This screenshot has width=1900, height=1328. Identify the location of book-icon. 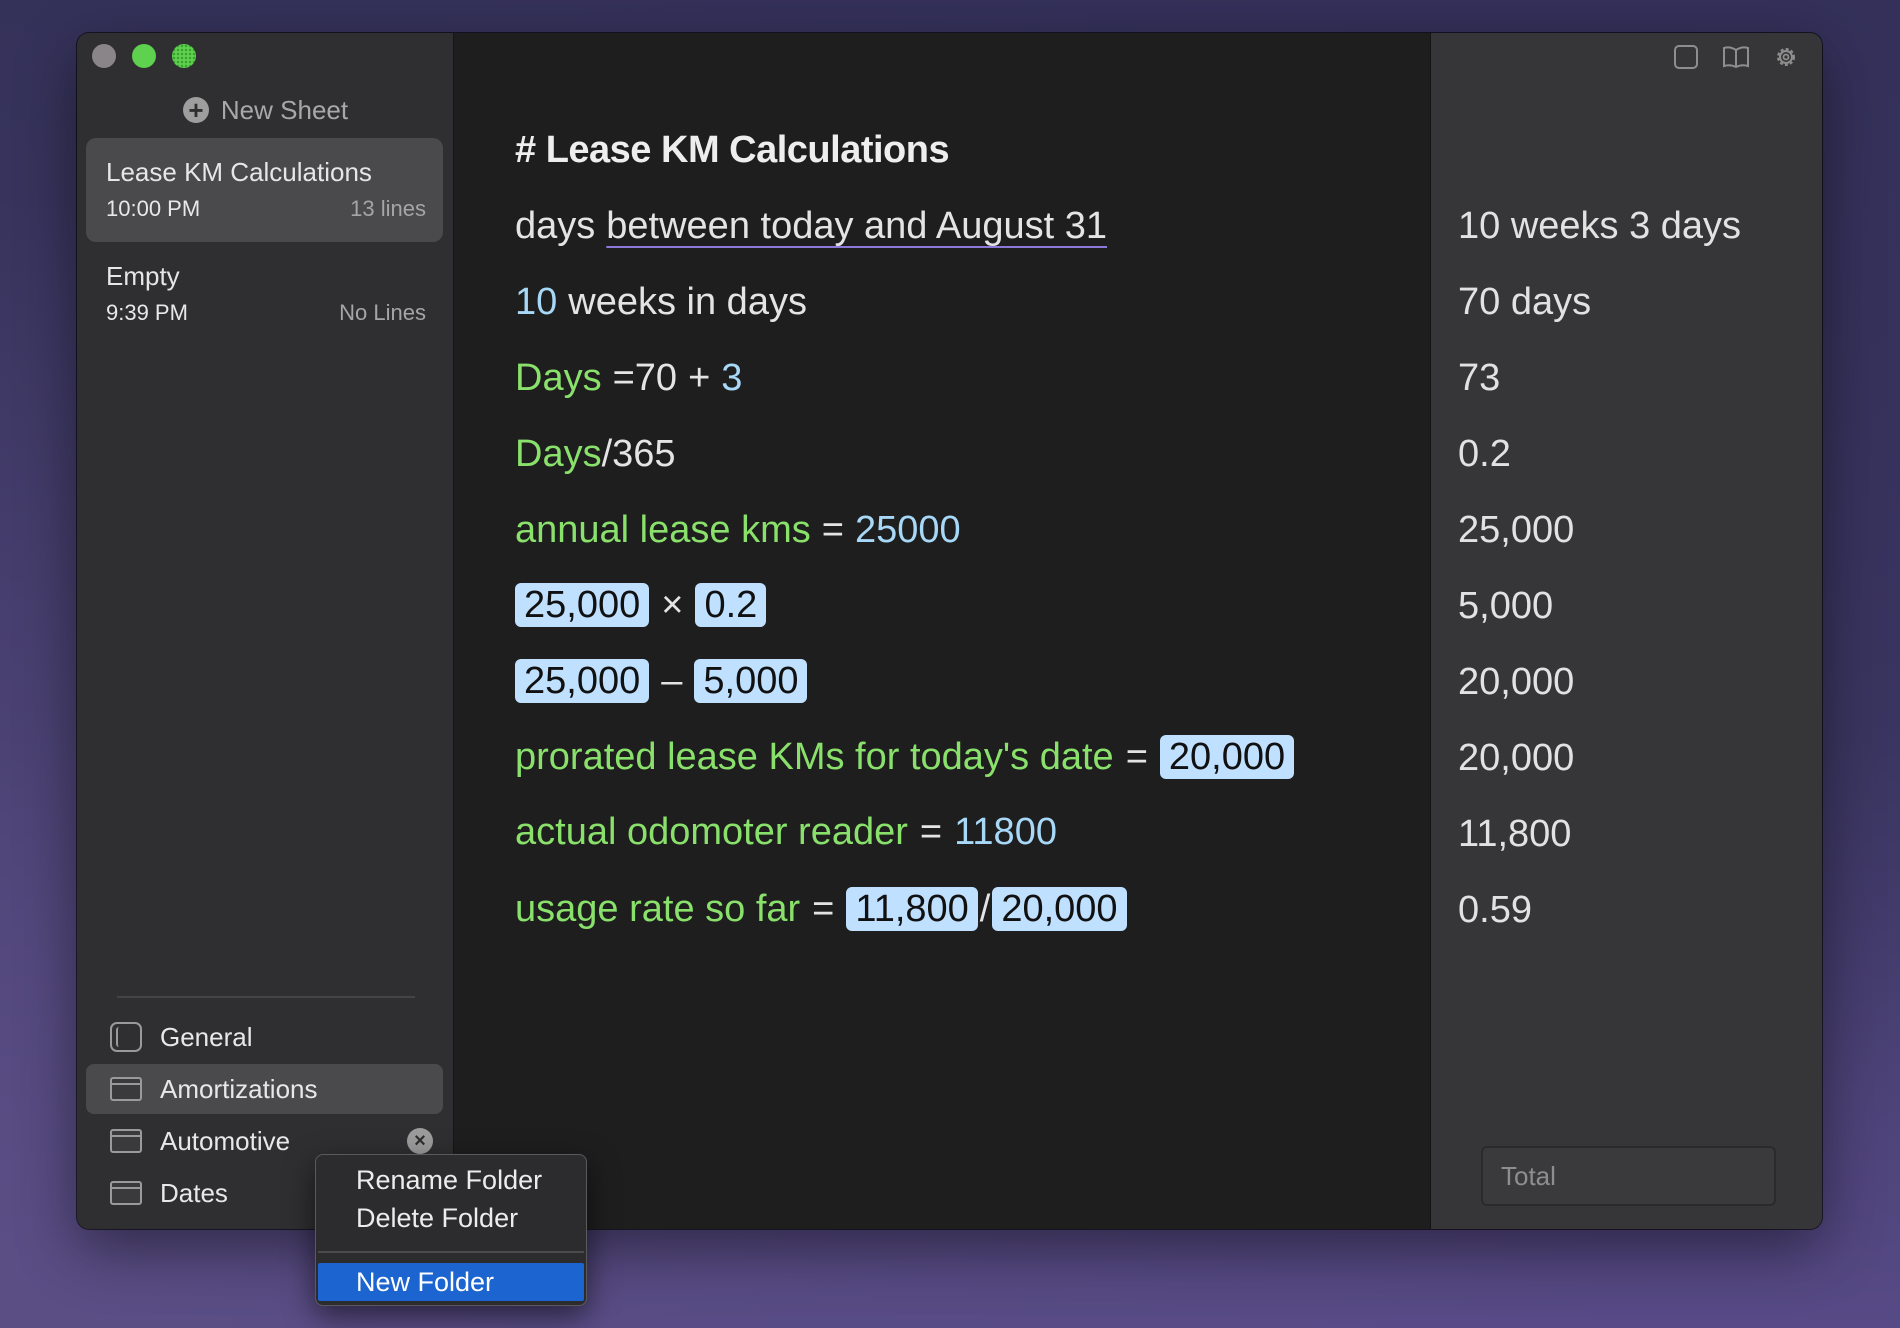
(1736, 57).